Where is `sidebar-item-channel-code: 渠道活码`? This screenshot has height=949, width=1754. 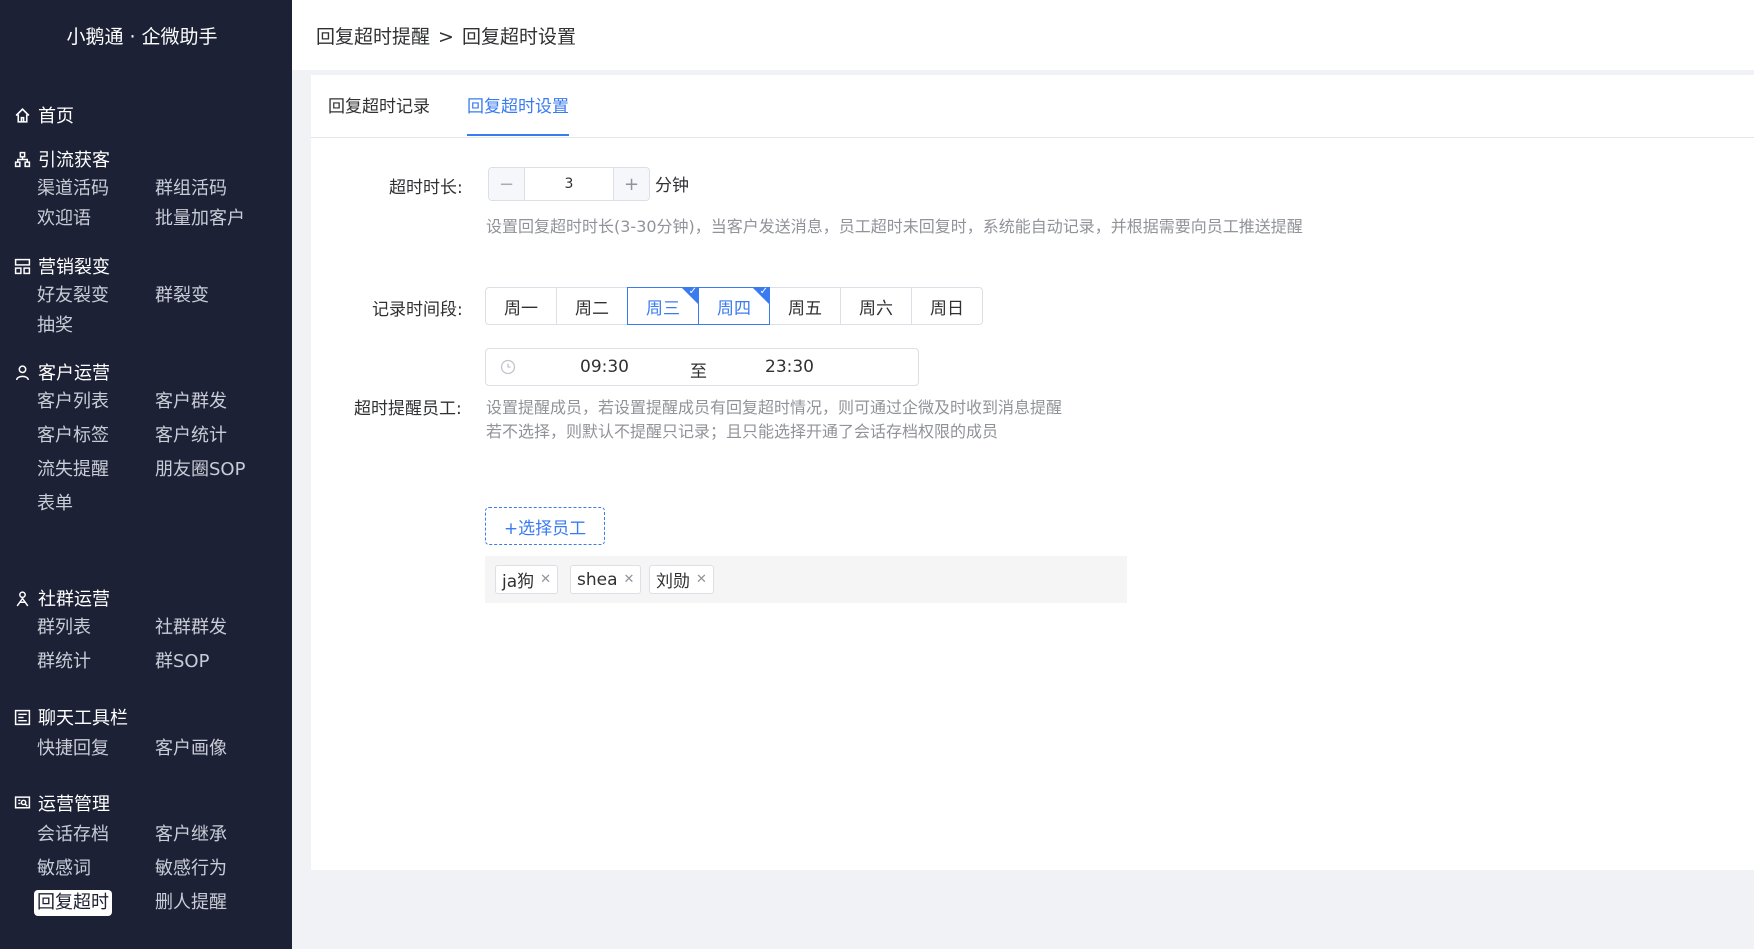 sidebar-item-channel-code: 渠道活码 is located at coordinates (73, 189).